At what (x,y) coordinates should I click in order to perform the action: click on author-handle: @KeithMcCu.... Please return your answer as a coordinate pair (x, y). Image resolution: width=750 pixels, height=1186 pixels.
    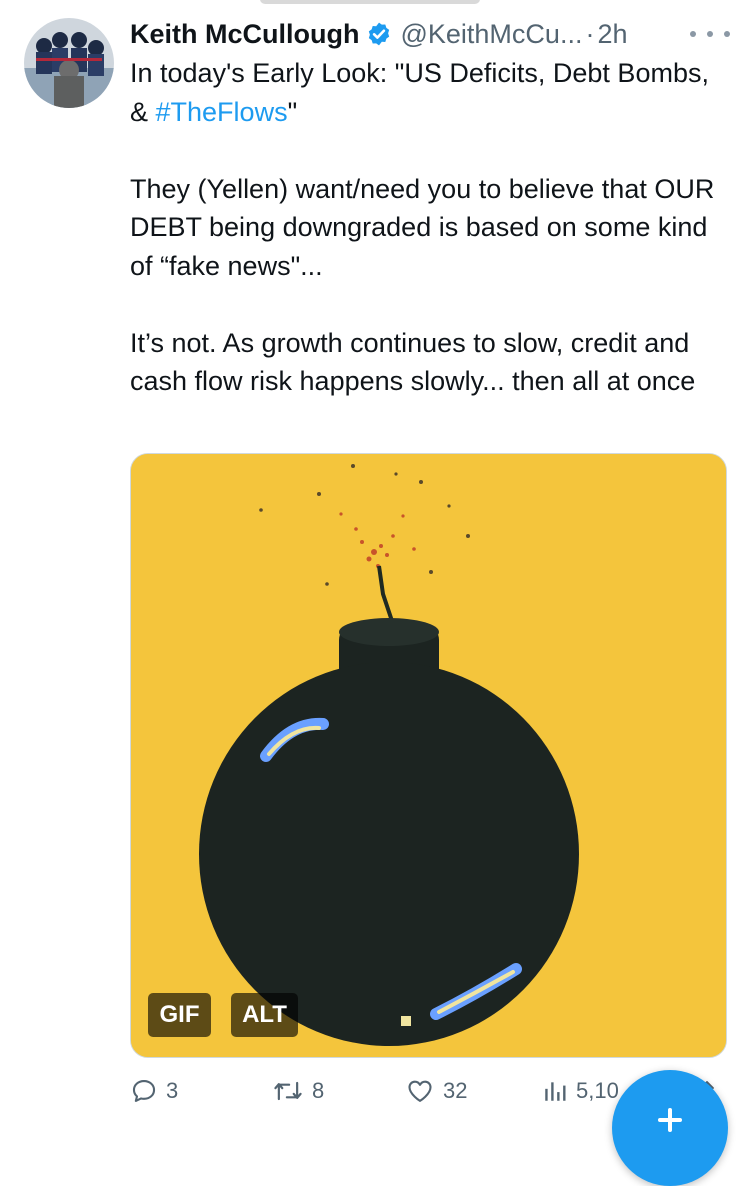
    Looking at the image, I should click on (491, 34).